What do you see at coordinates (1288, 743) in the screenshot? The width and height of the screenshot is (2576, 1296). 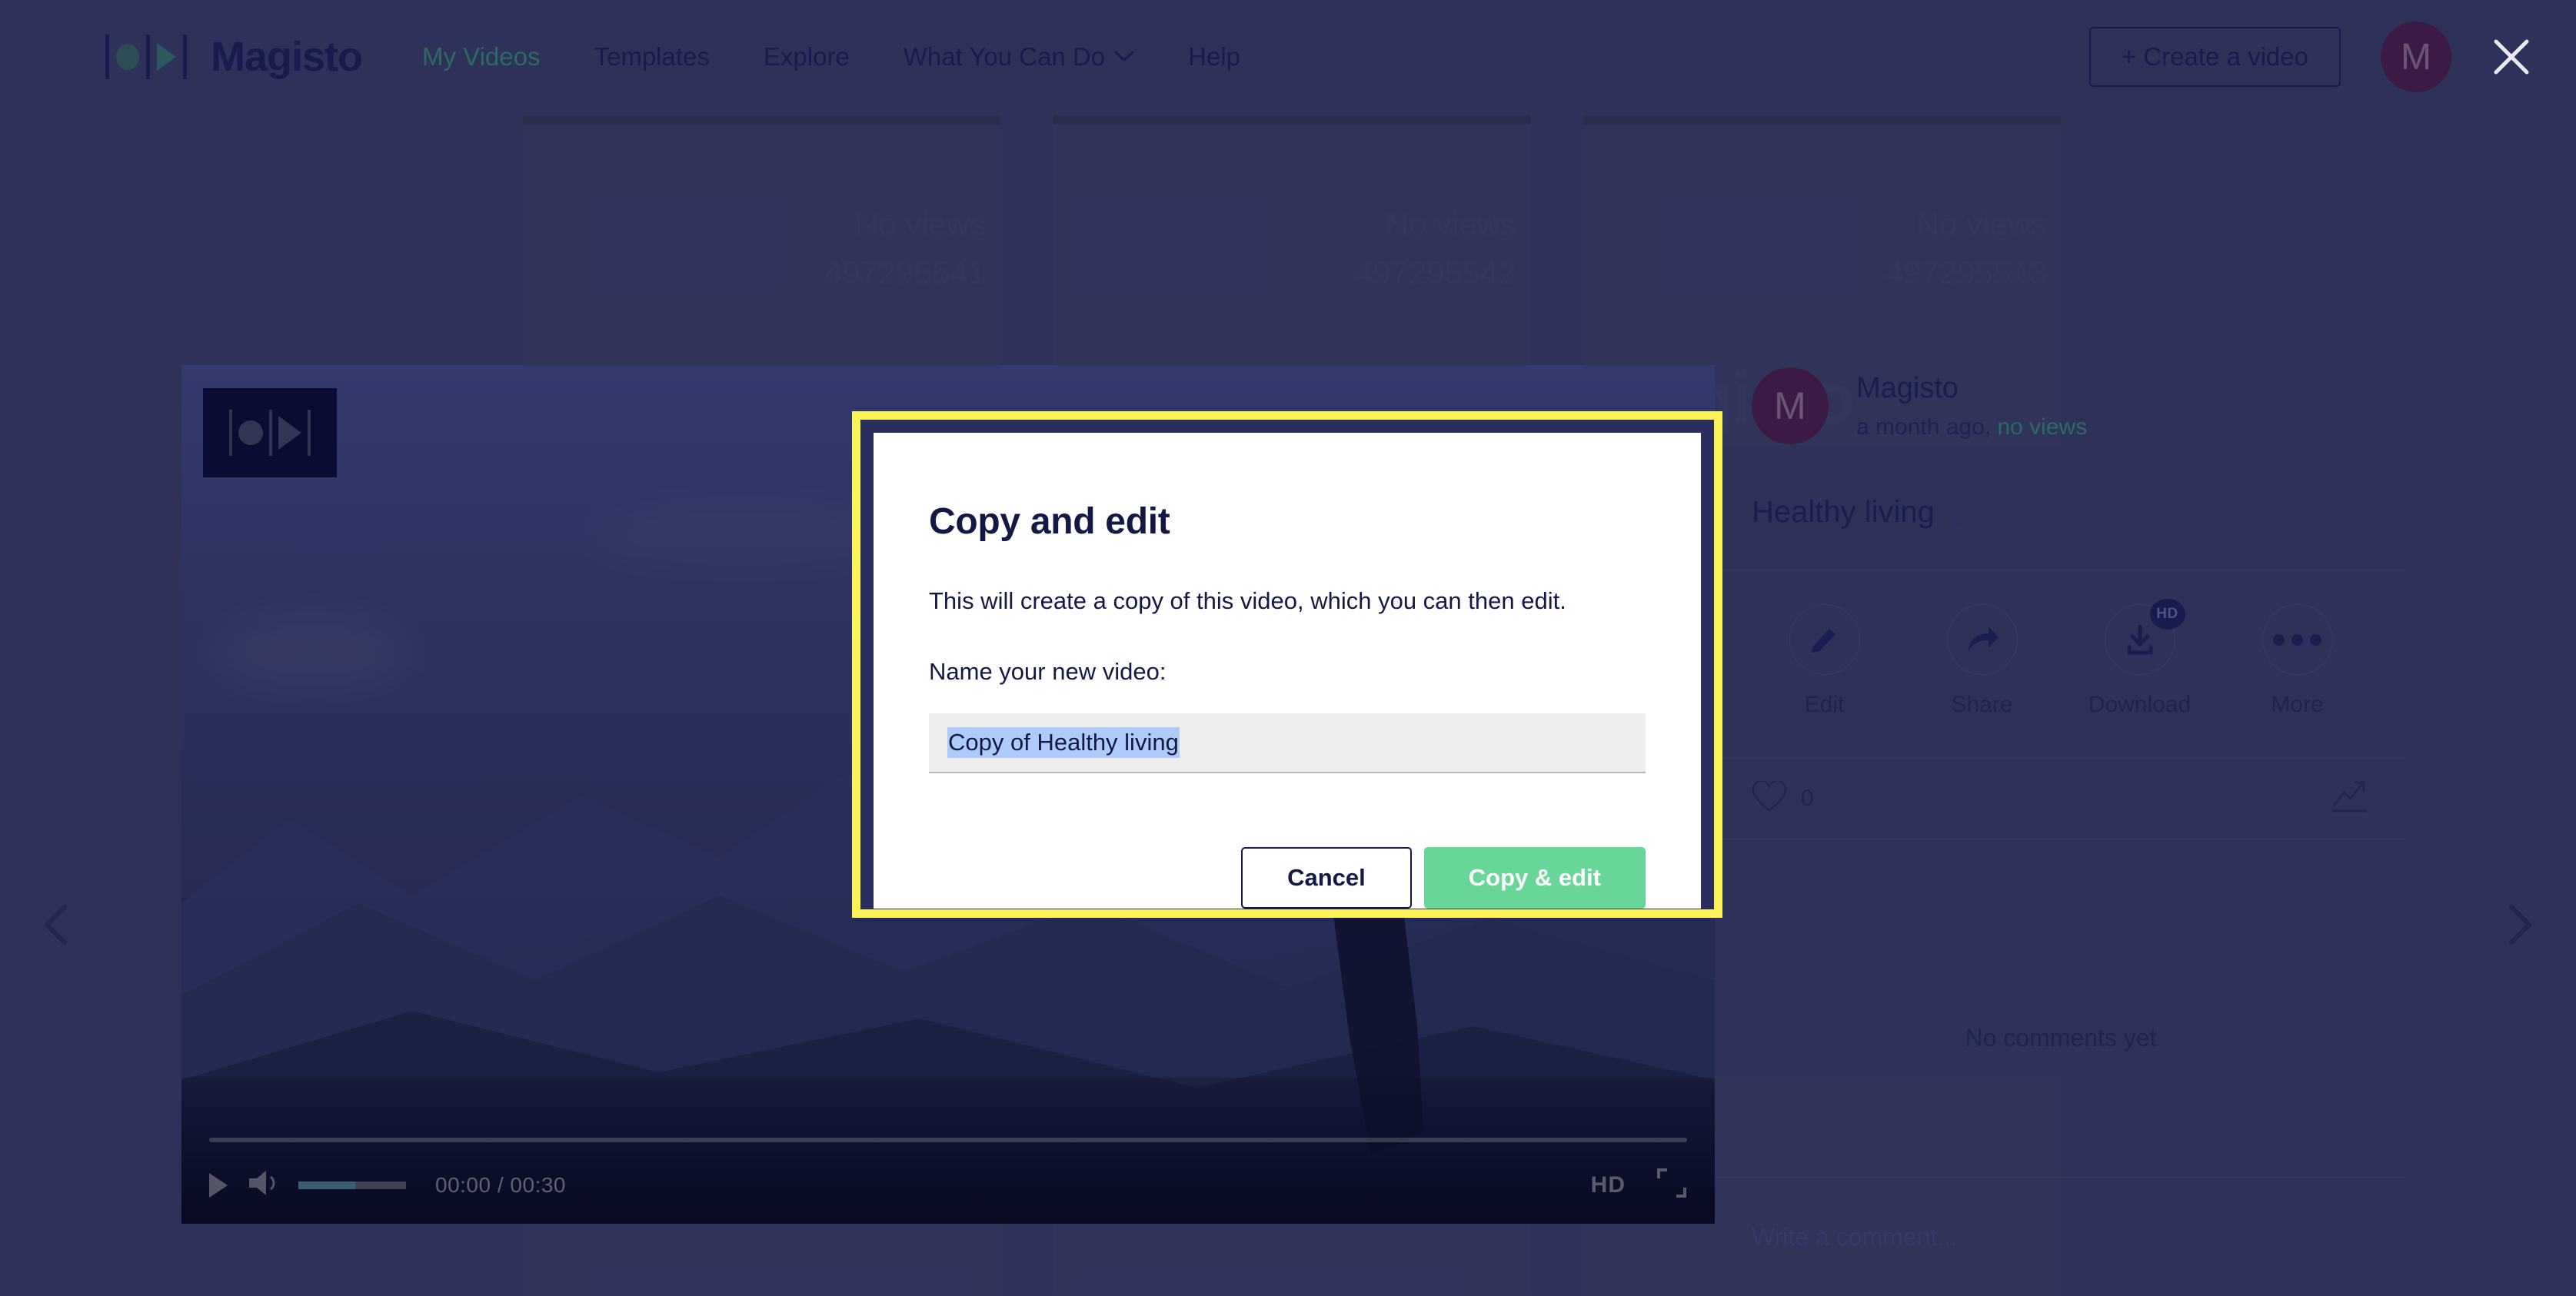 I see `video-name-input: Copy of Healthy living` at bounding box center [1288, 743].